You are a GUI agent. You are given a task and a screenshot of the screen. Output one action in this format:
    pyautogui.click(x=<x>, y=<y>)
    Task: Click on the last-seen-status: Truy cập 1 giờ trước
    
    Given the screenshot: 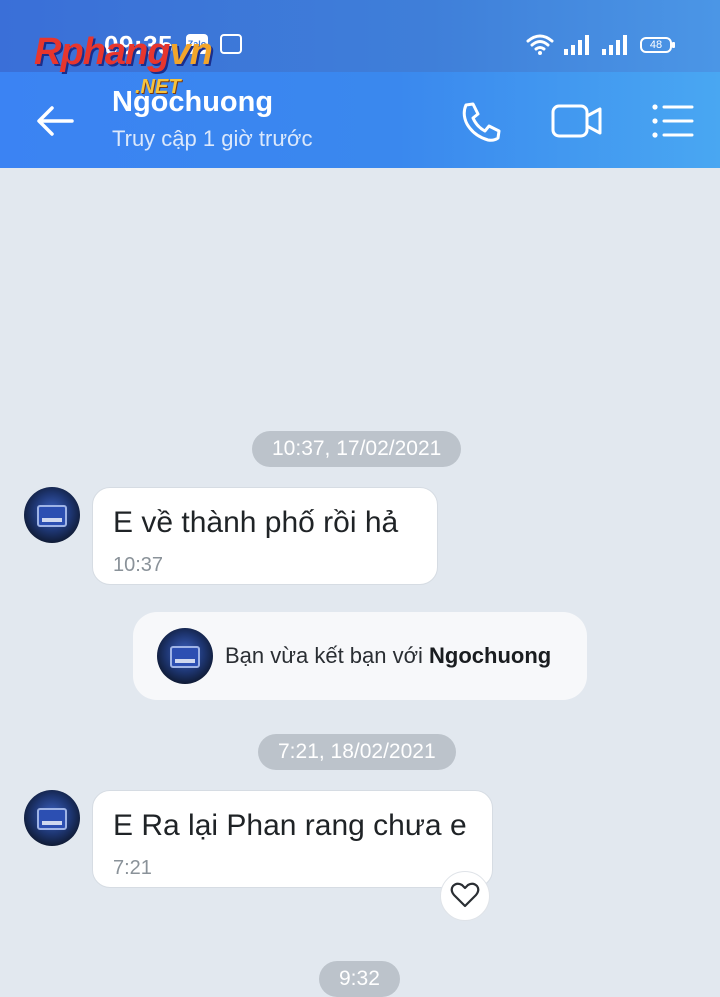 What is the action you would take?
    pyautogui.click(x=212, y=138)
    